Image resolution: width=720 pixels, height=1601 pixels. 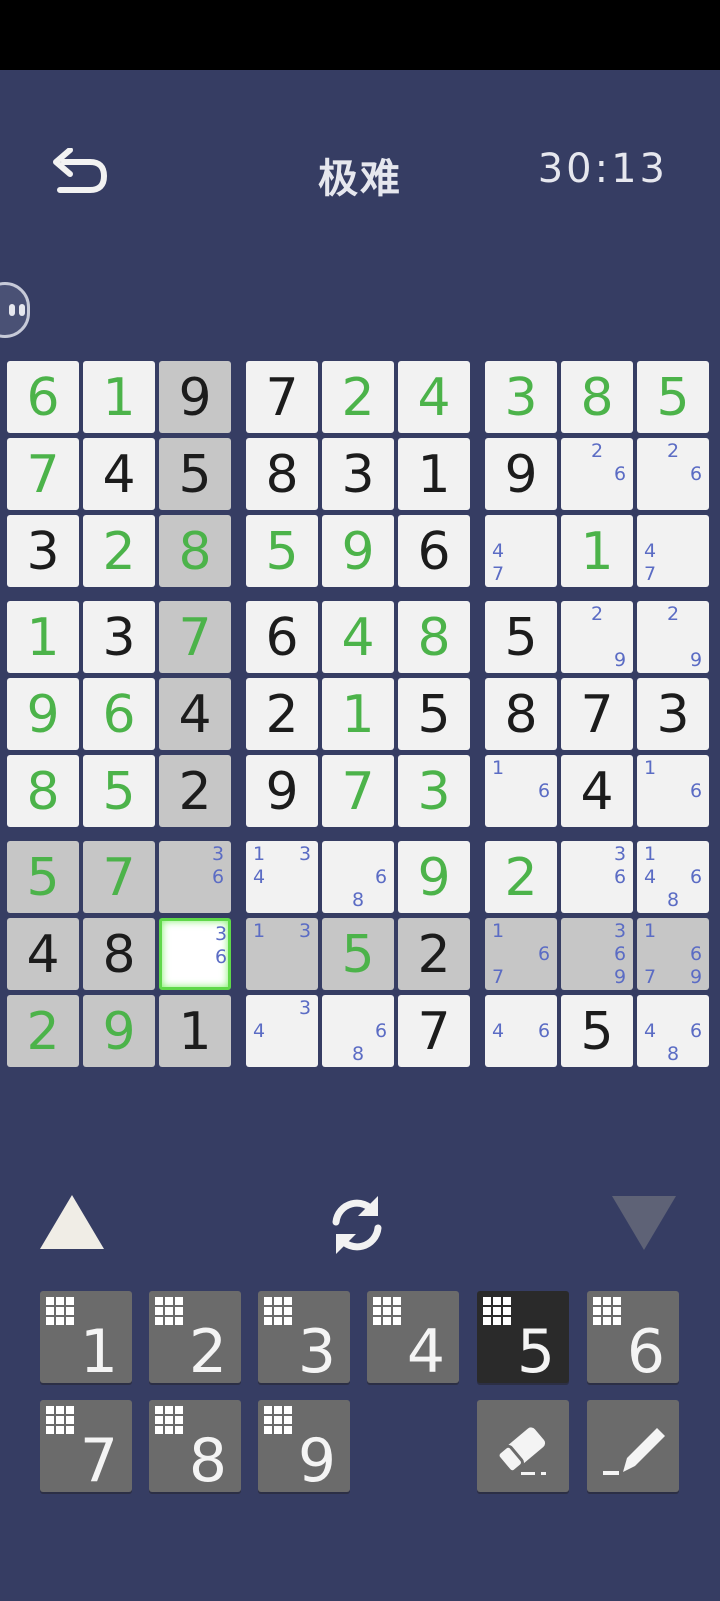 What do you see at coordinates (434, 714) in the screenshot?
I see `cell-r5c6: 5` at bounding box center [434, 714].